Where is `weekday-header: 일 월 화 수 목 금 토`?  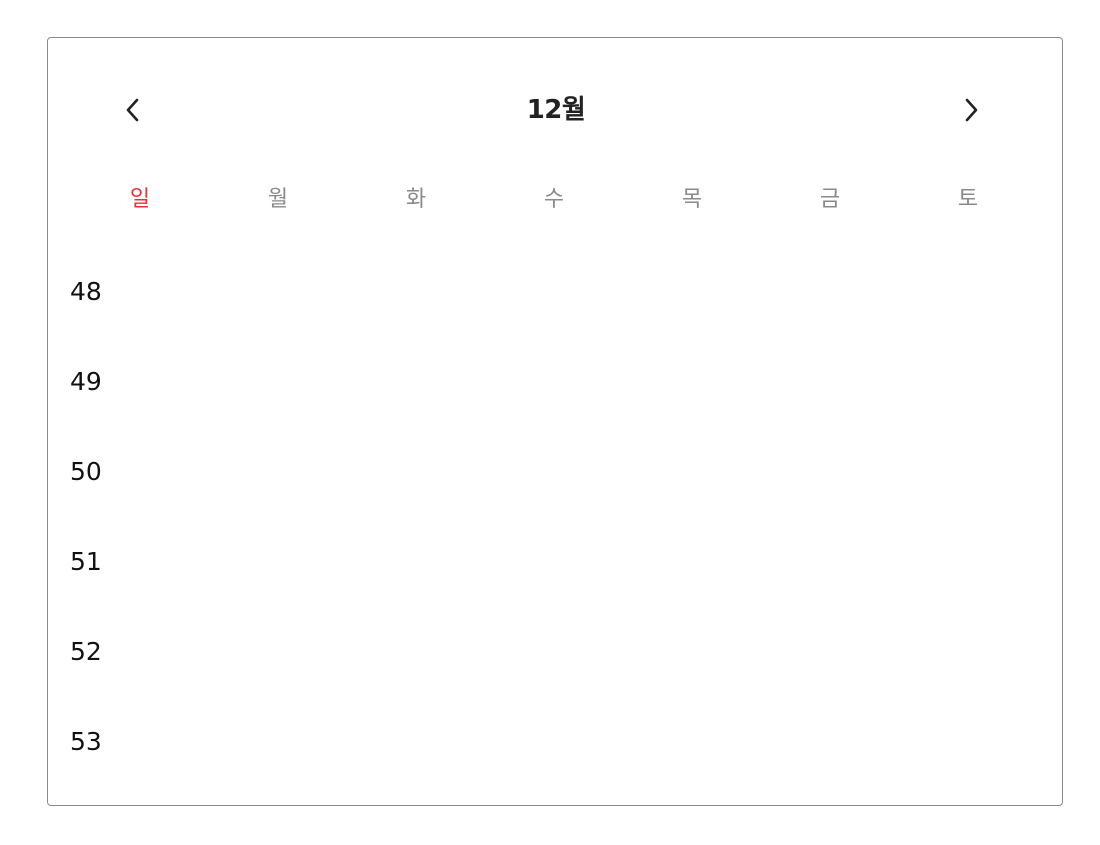 weekday-header: 일 월 화 수 목 금 토 is located at coordinates (554, 200).